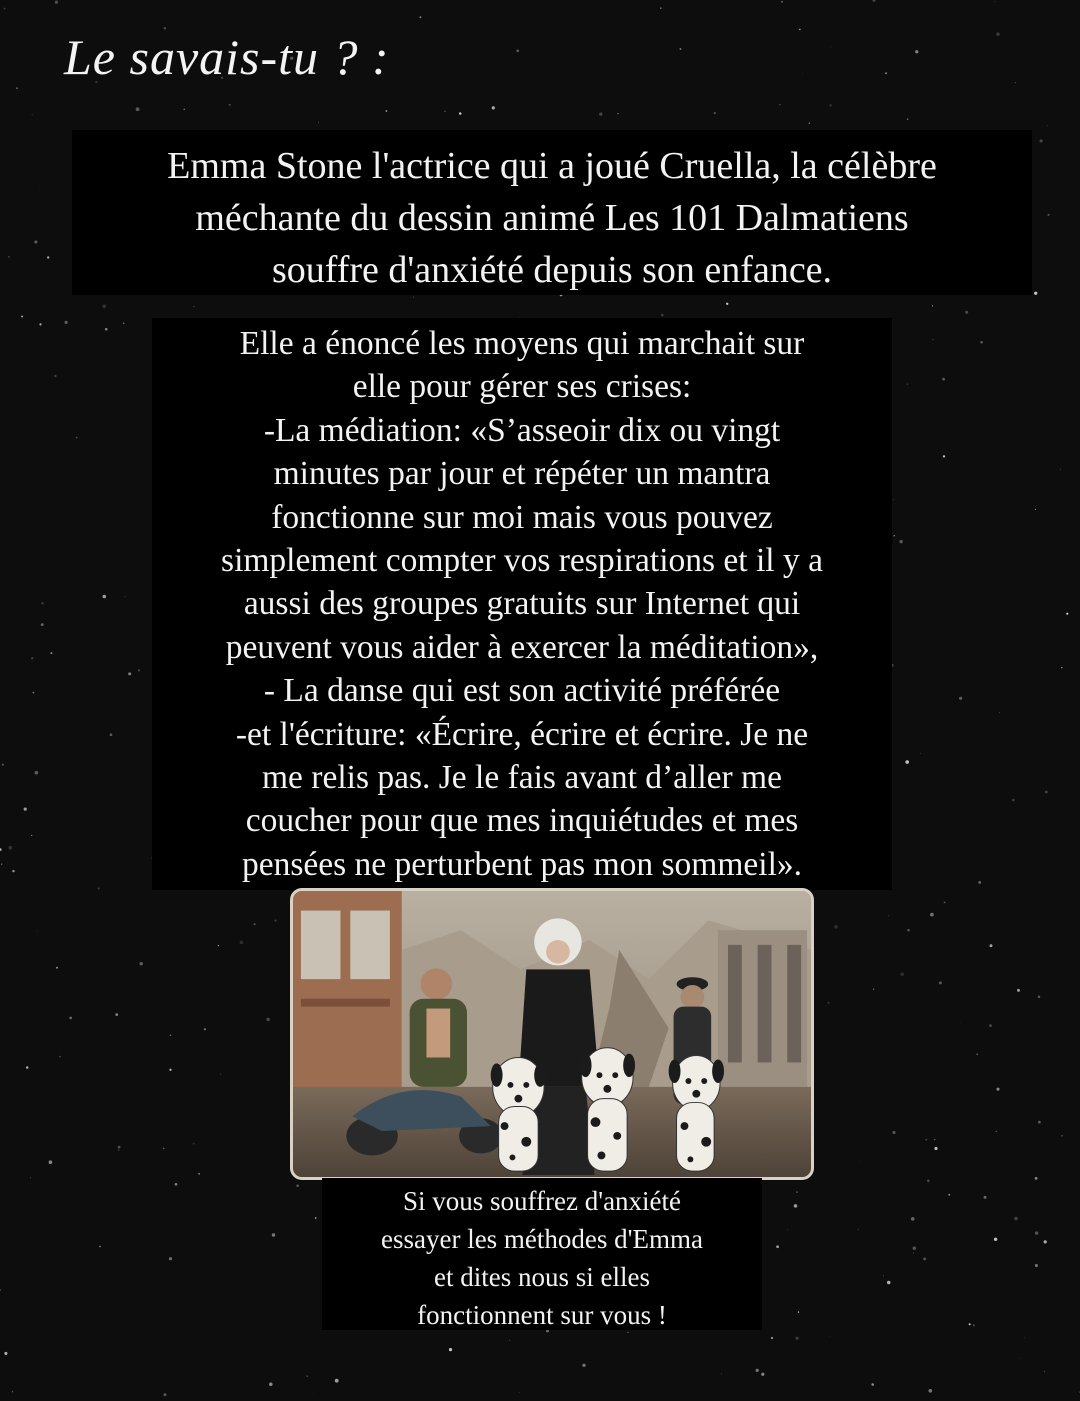 The image size is (1080, 1401). I want to click on body-line: -La médiation: «S’asseoir dix ou vingt, so click(522, 430).